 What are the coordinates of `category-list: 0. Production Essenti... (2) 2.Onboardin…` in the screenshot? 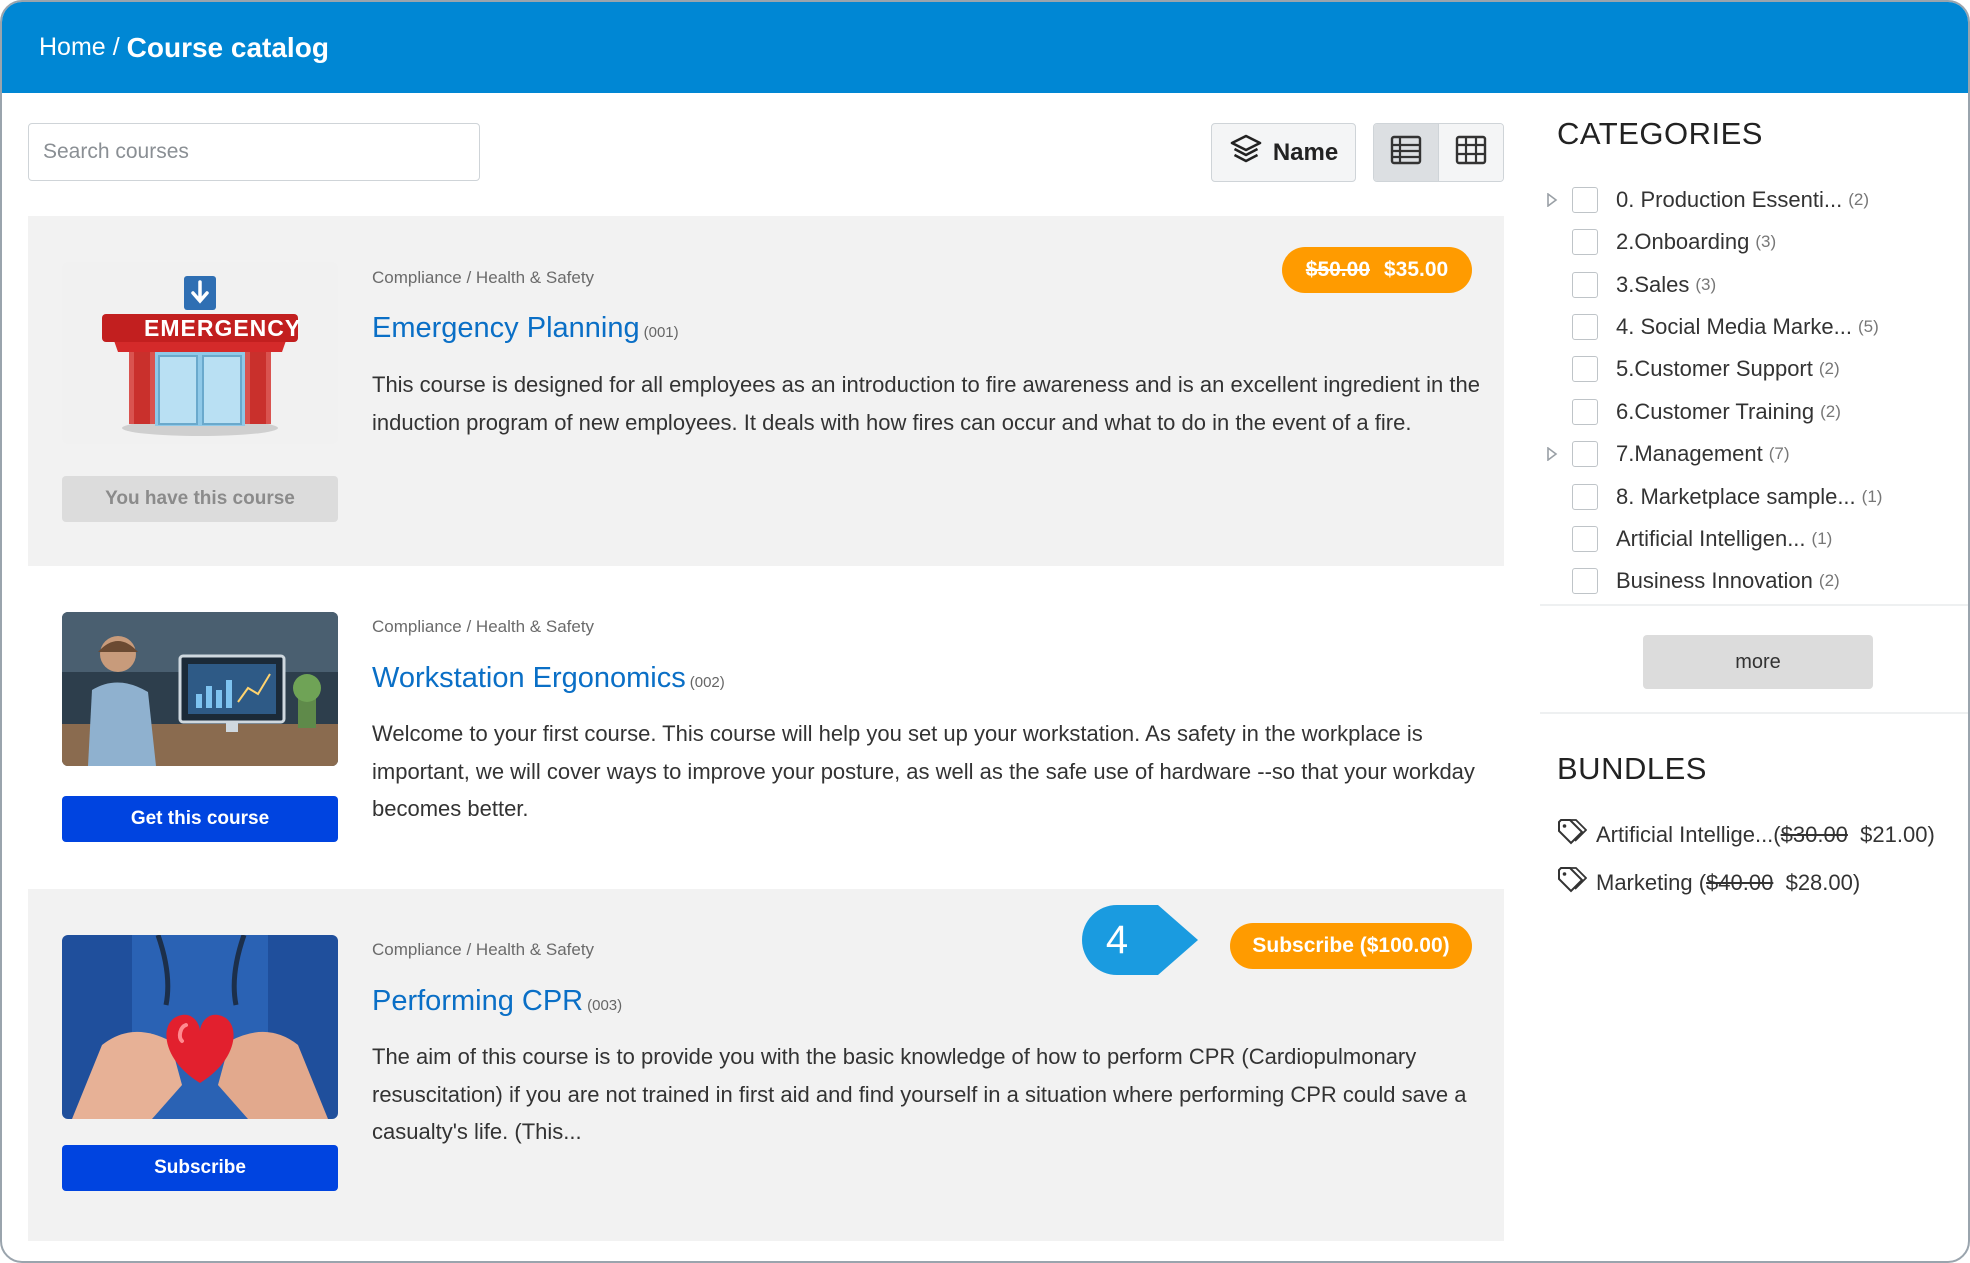 It's located at (1750, 392).